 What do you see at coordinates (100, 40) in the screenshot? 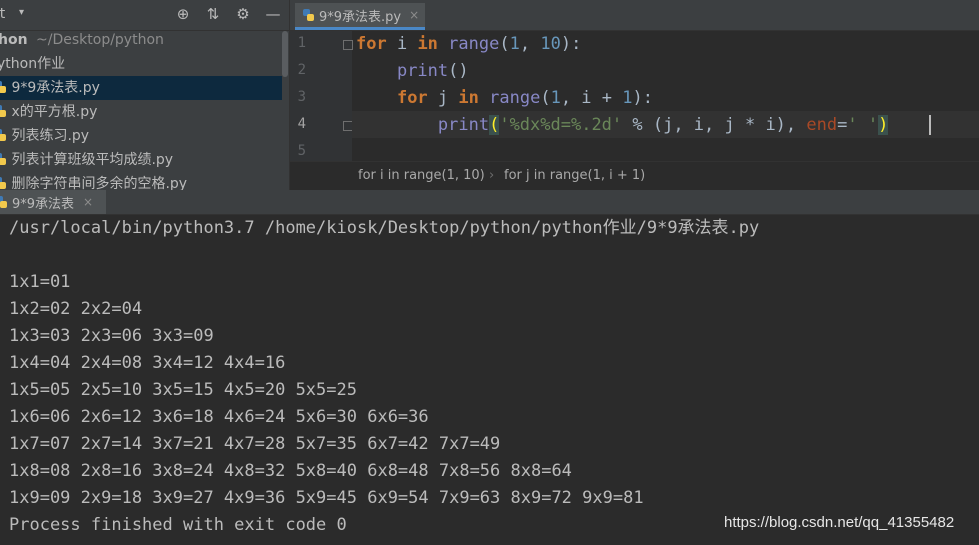
I see `root-folder-path: ~/Desktop/python` at bounding box center [100, 40].